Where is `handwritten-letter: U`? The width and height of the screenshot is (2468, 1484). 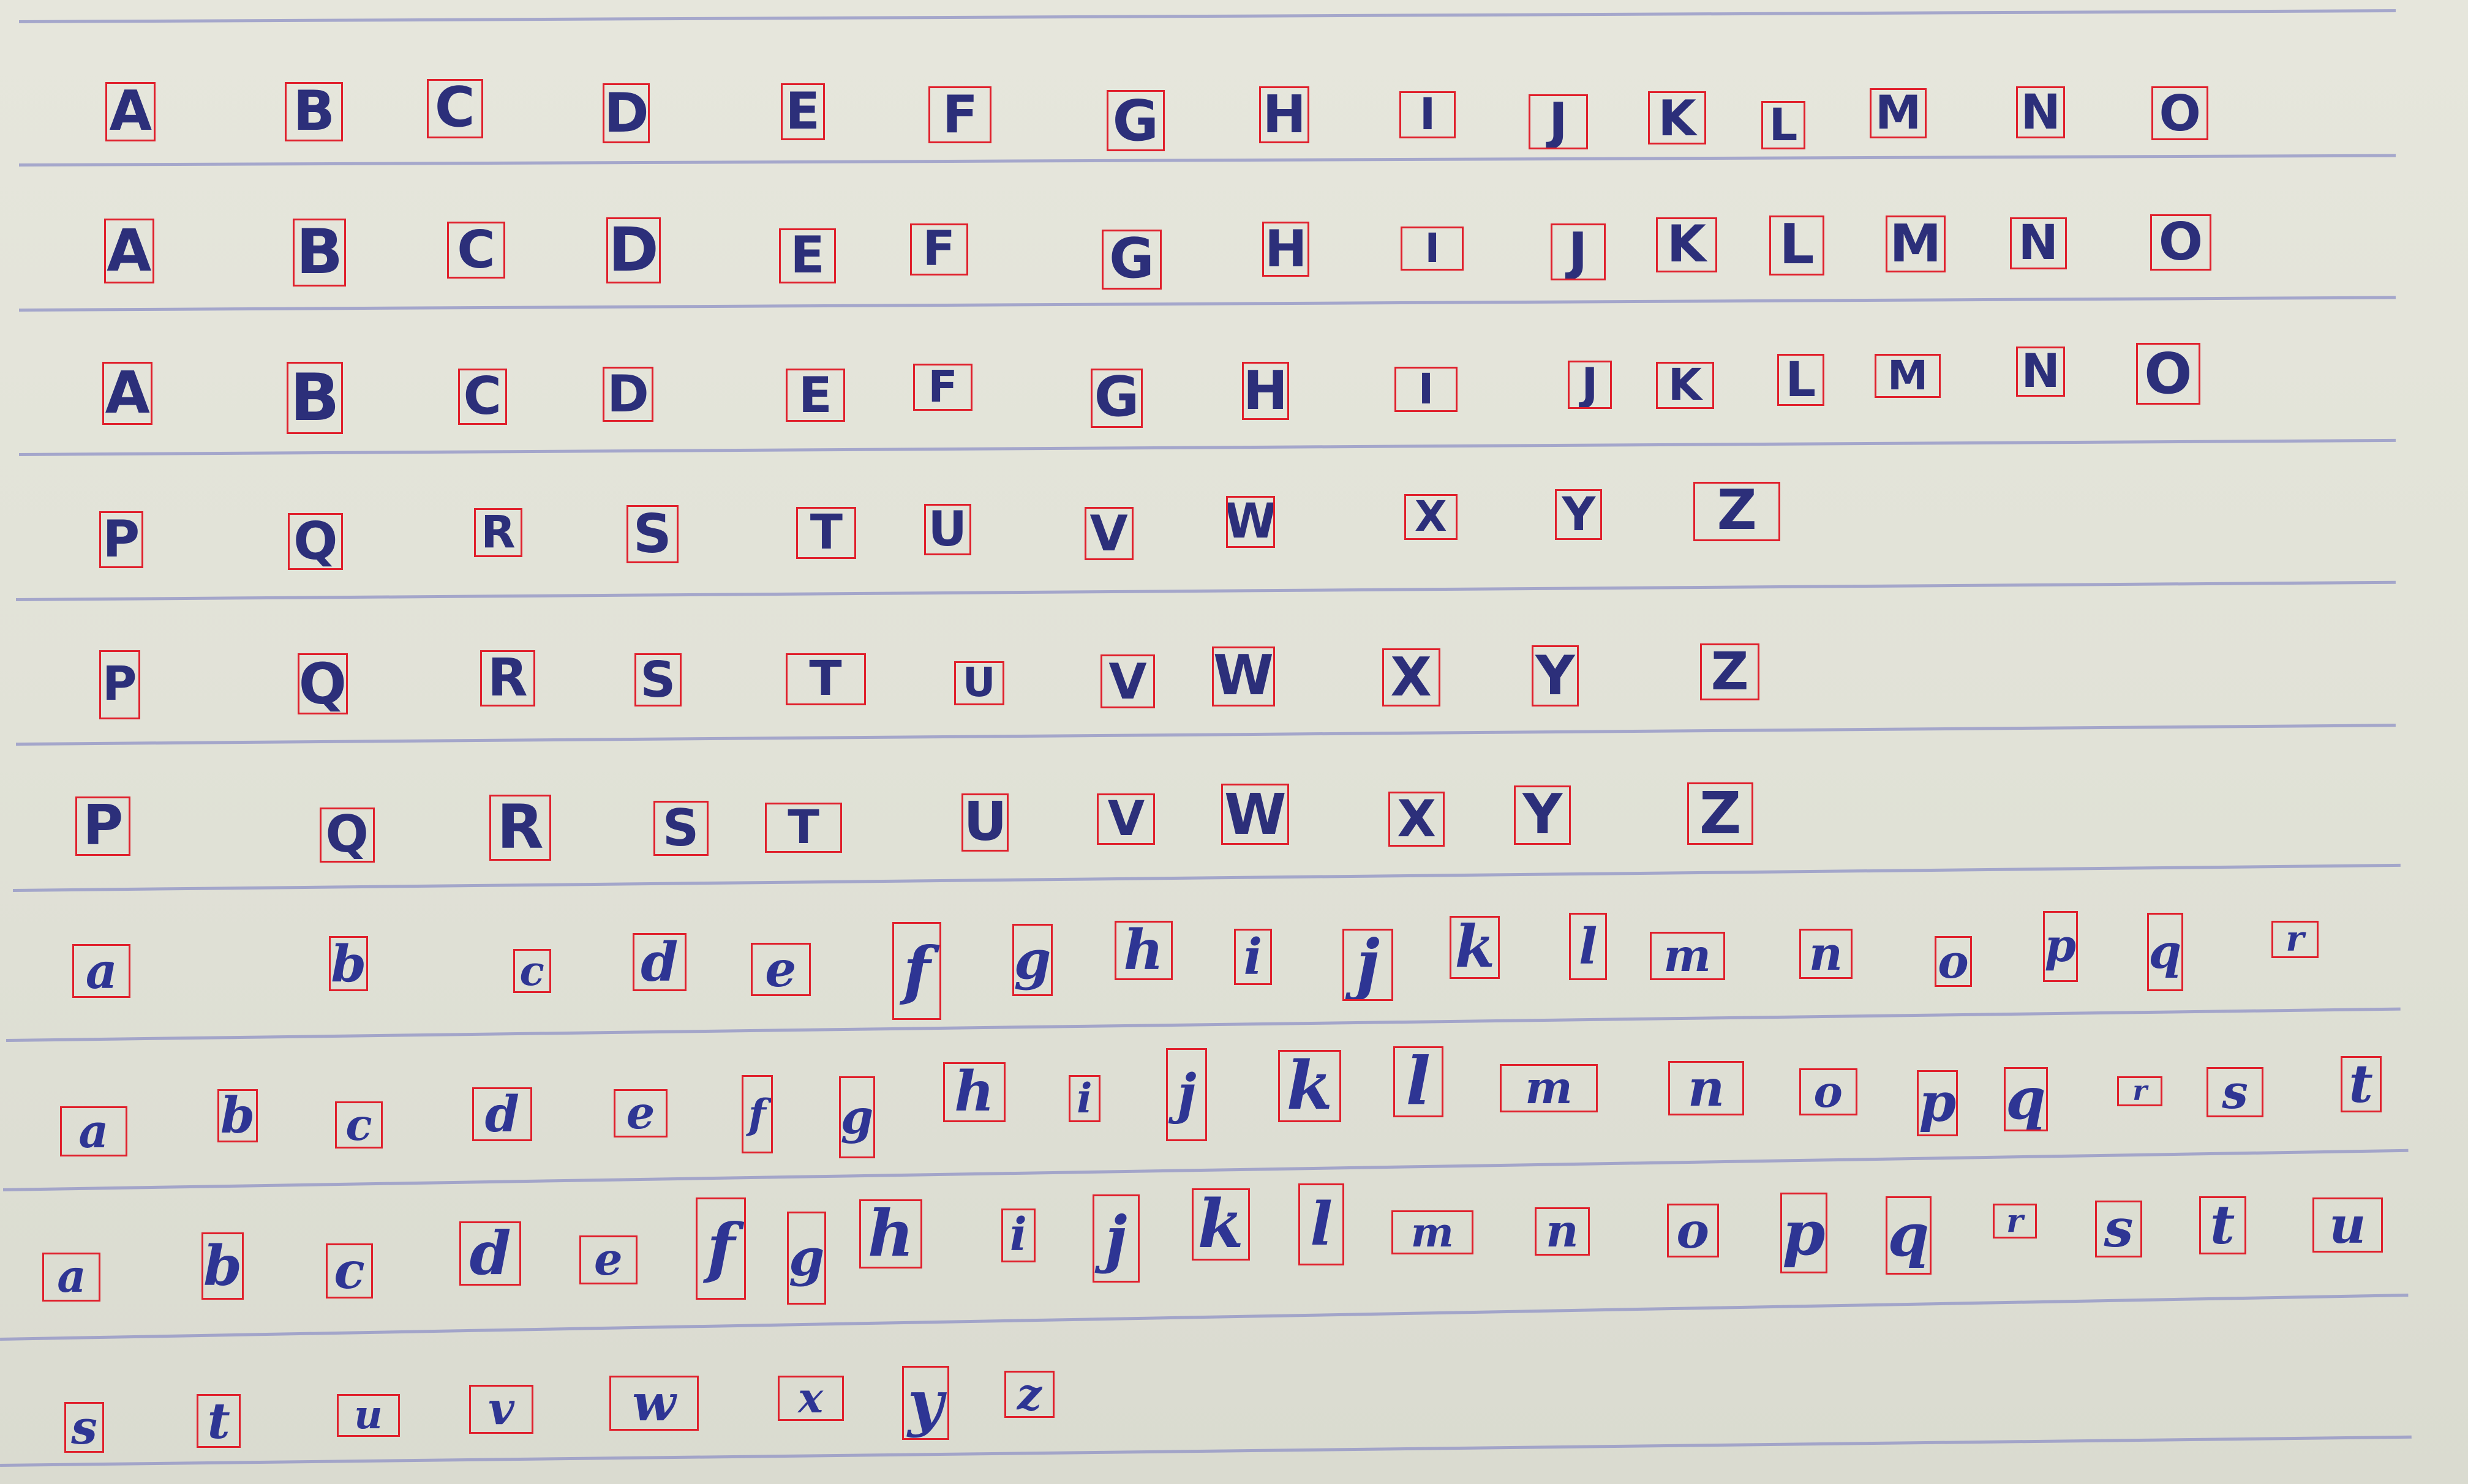 handwritten-letter: U is located at coordinates (947, 529).